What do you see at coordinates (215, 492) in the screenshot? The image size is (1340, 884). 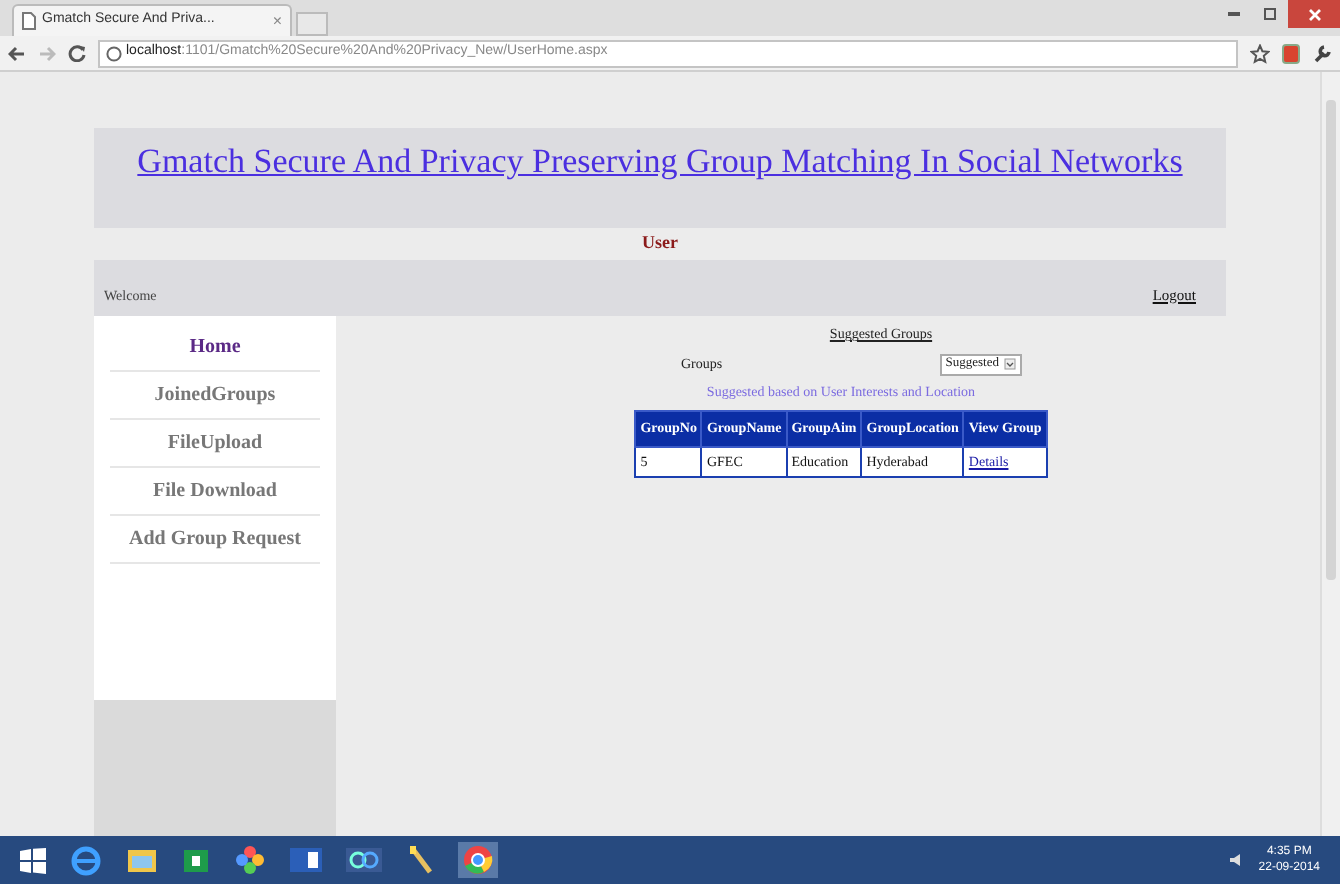 I see `nav-link: File Download` at bounding box center [215, 492].